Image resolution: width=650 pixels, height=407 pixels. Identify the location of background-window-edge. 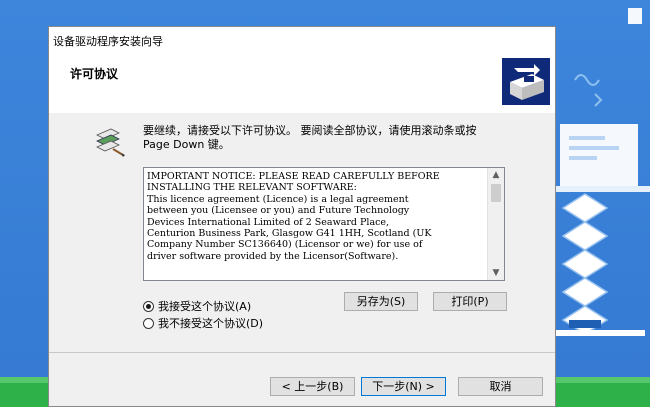
(635, 16).